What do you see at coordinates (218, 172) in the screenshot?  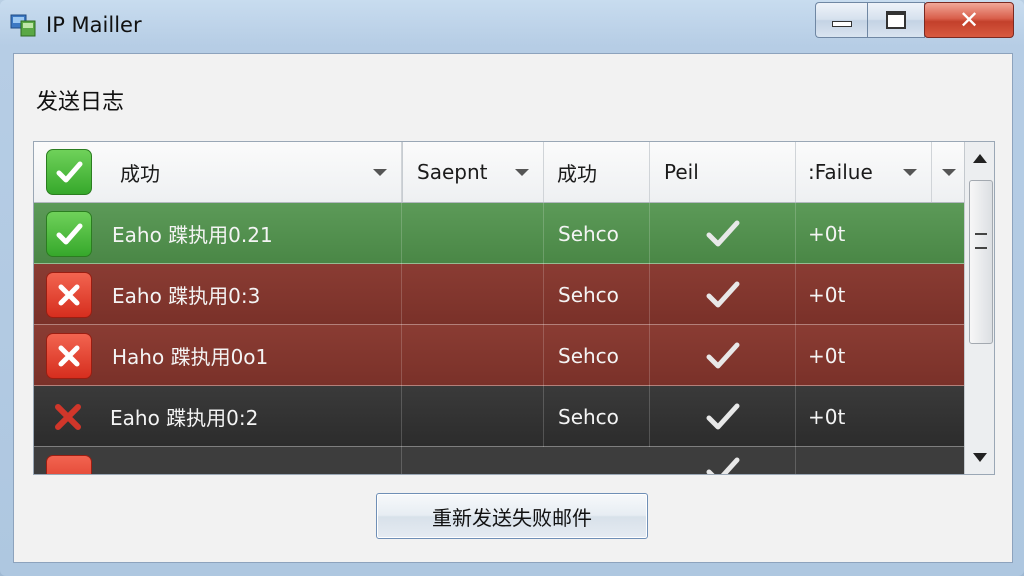 I see `column-header-status: 成功` at bounding box center [218, 172].